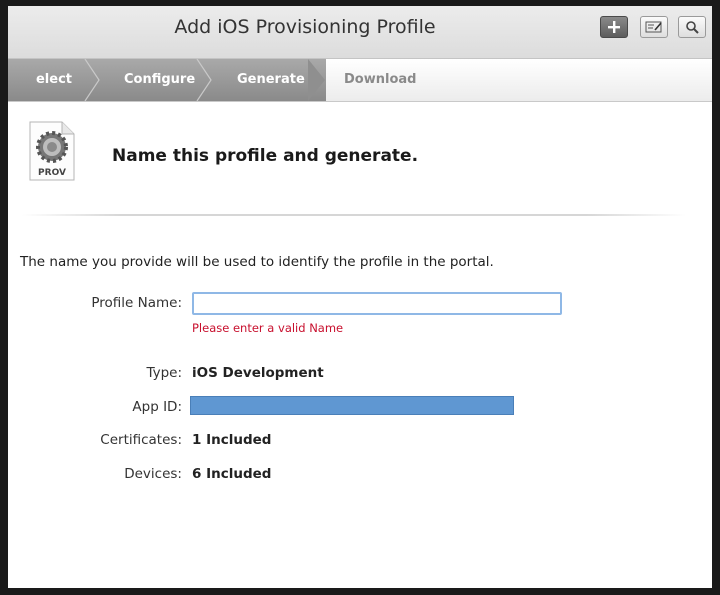 The image size is (720, 595). Describe the element at coordinates (232, 474) in the screenshot. I see `devices-value: 6 Included` at that location.